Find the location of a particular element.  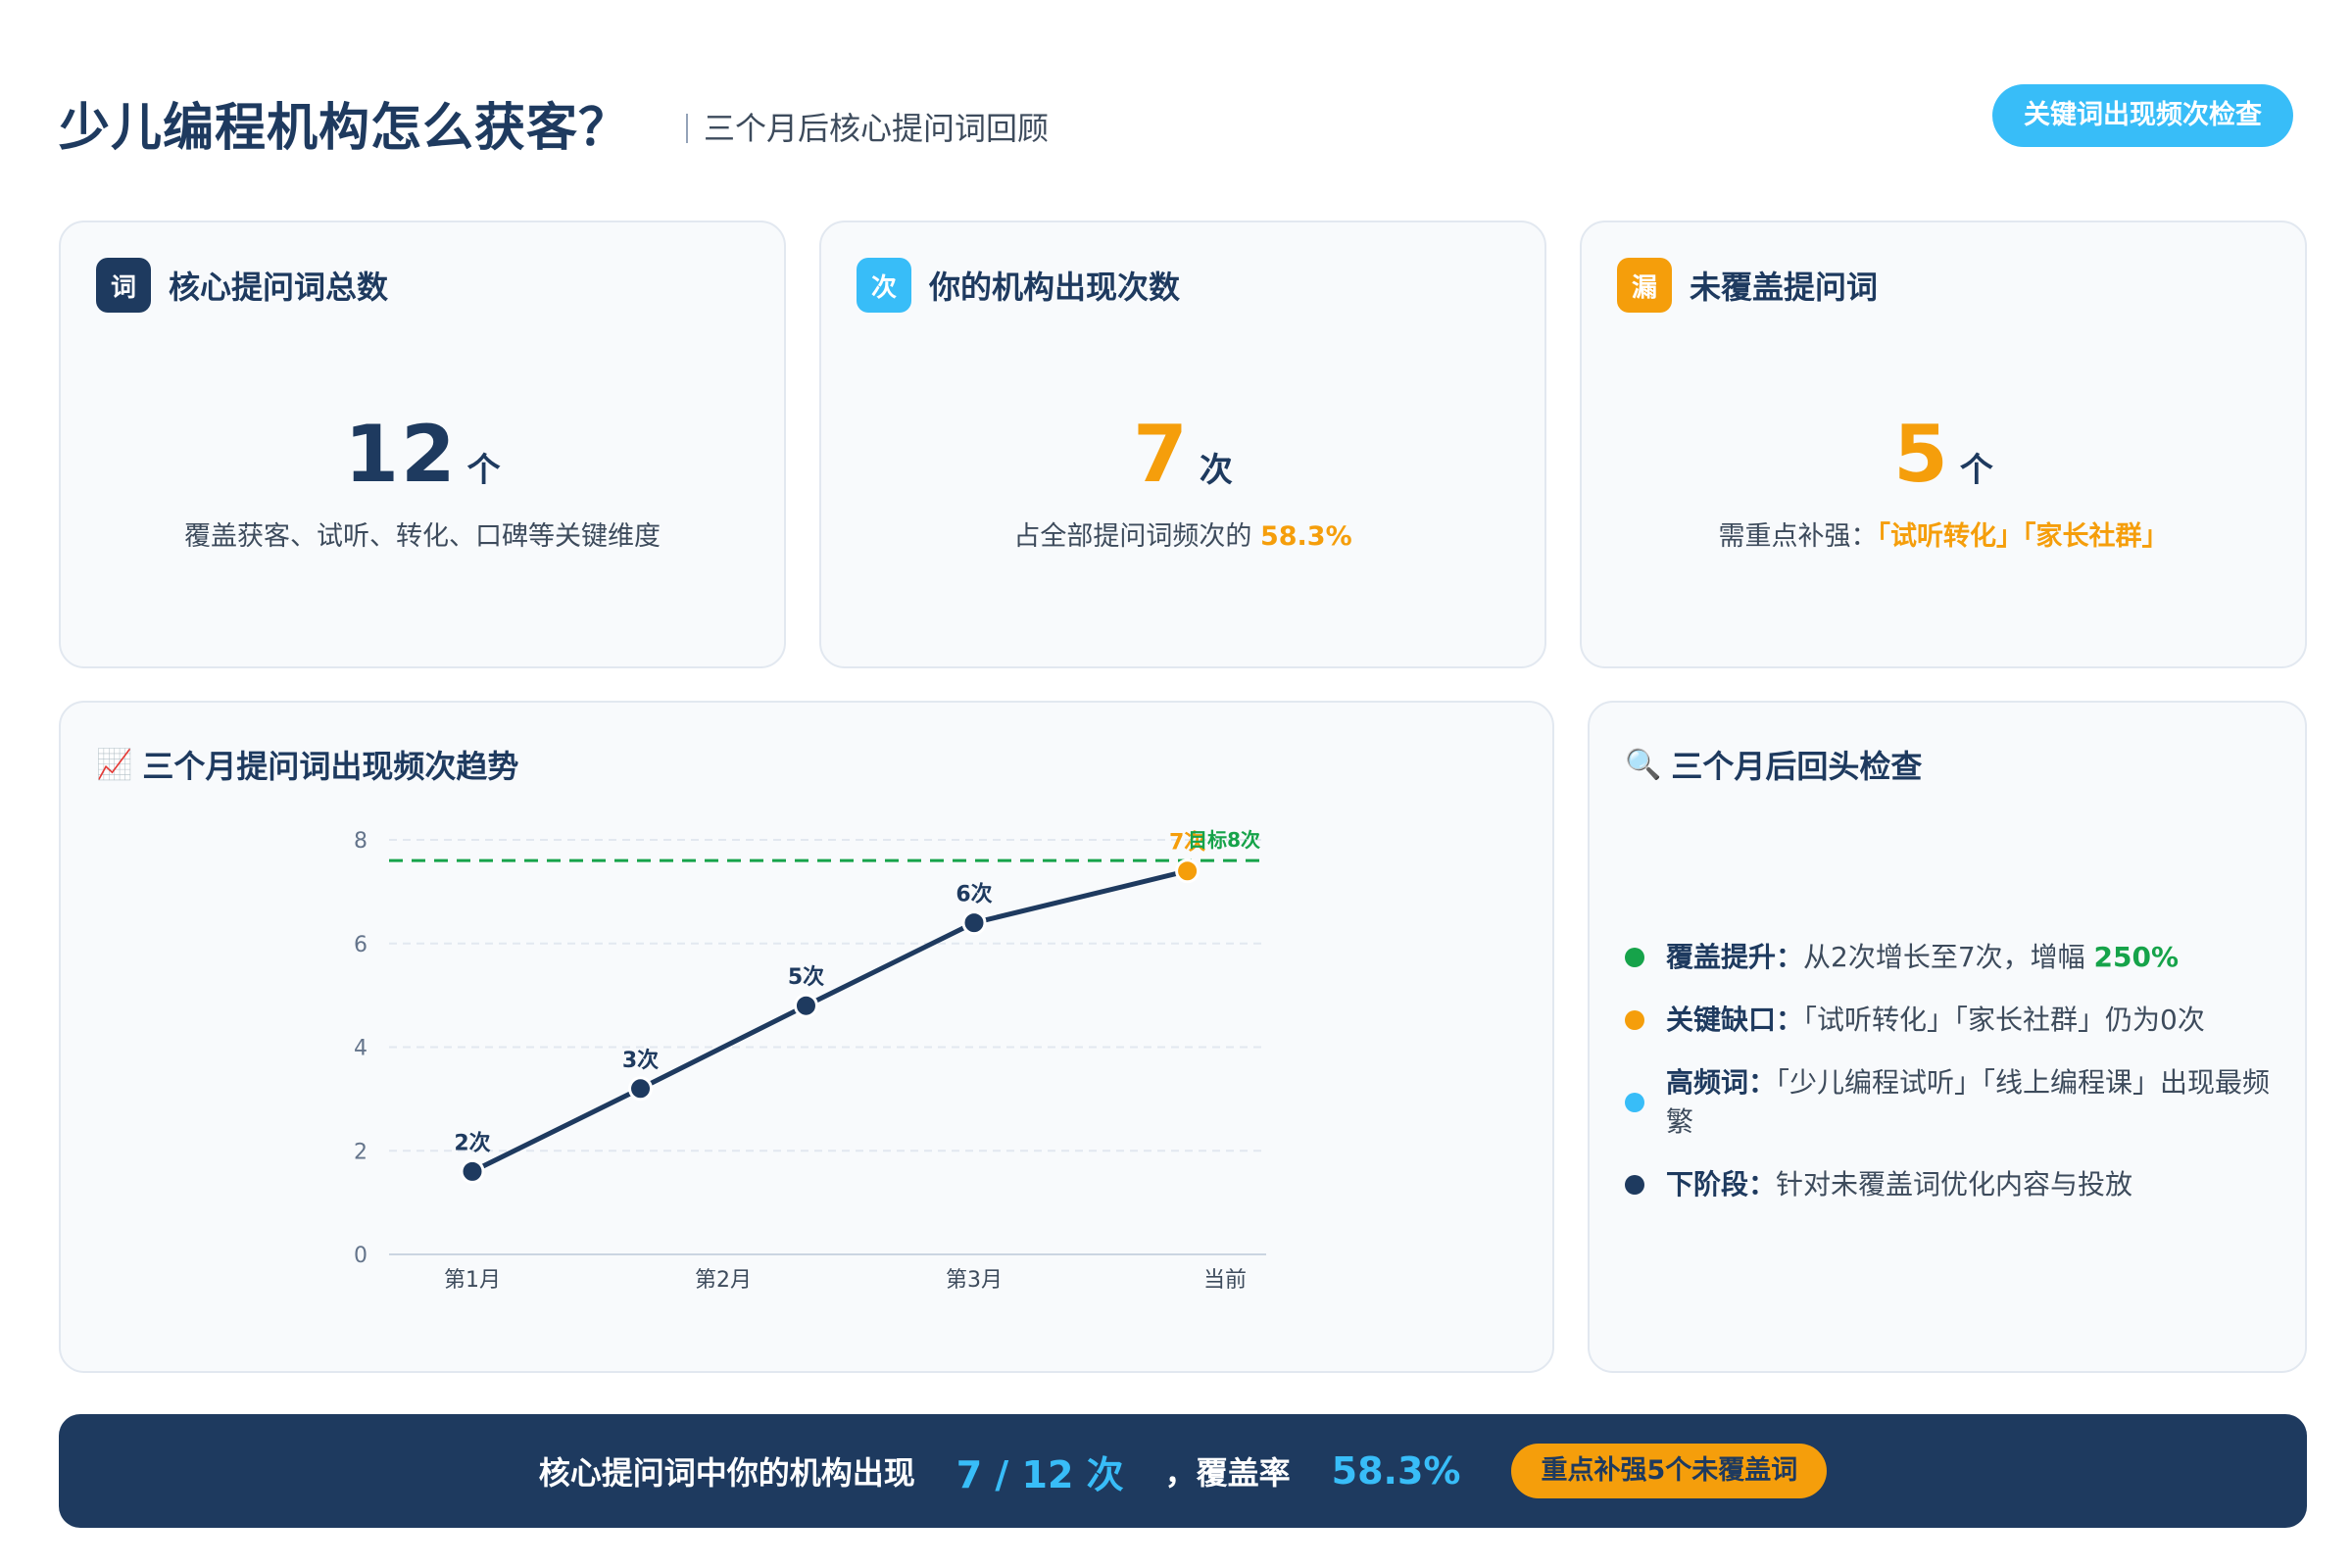

stat-badge-icon: 词 is located at coordinates (124, 285).